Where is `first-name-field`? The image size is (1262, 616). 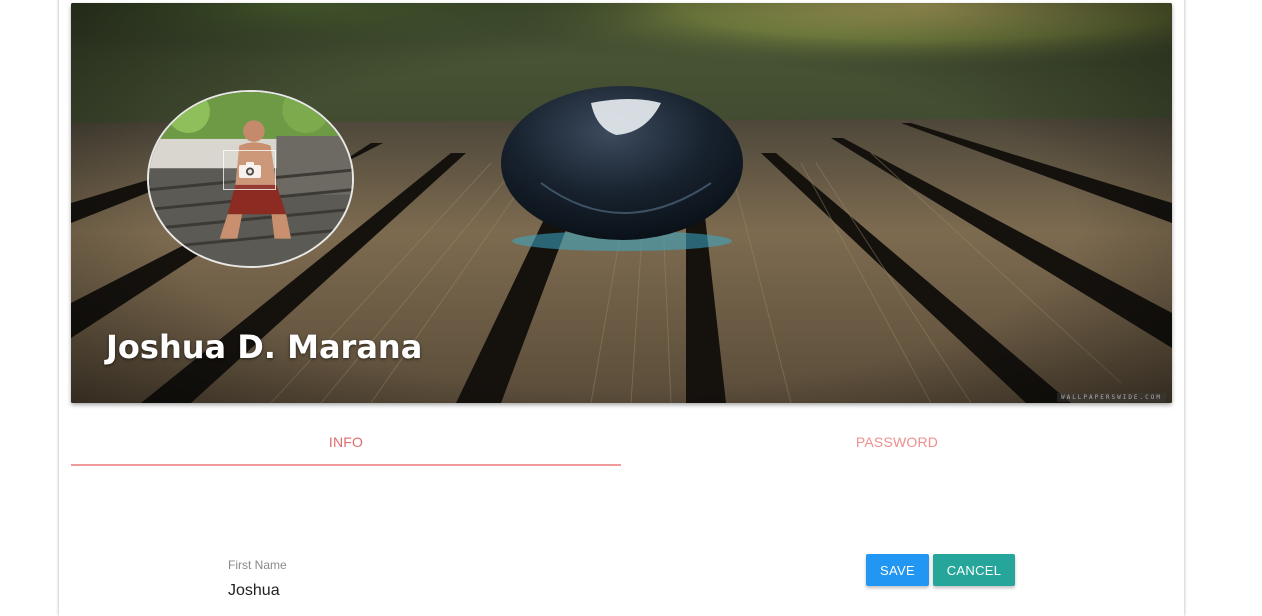 first-name-field is located at coordinates (378, 591).